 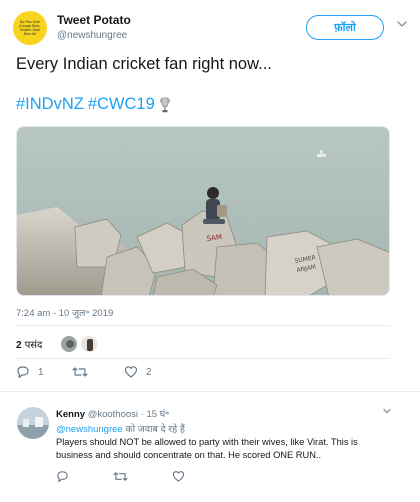 I want to click on reply-actions, so click(x=120, y=476).